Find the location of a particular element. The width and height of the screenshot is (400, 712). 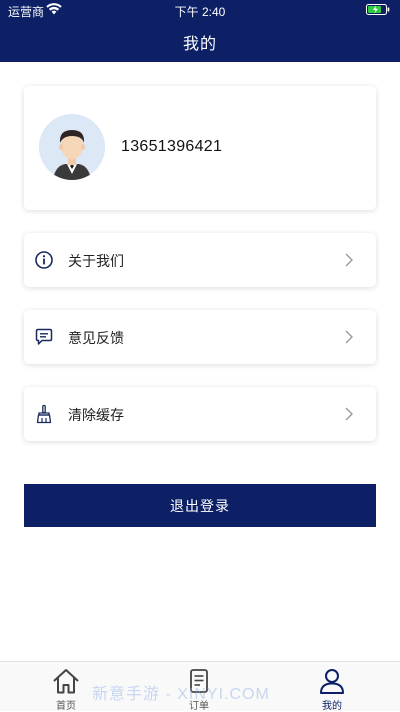

menu-item-about-us: 关于我们 is located at coordinates (200, 260).